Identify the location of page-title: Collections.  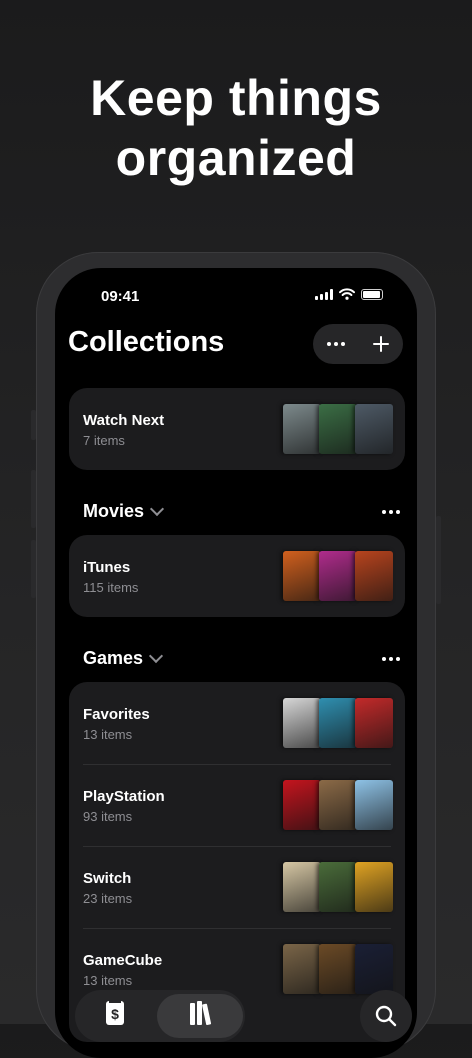
(146, 342).